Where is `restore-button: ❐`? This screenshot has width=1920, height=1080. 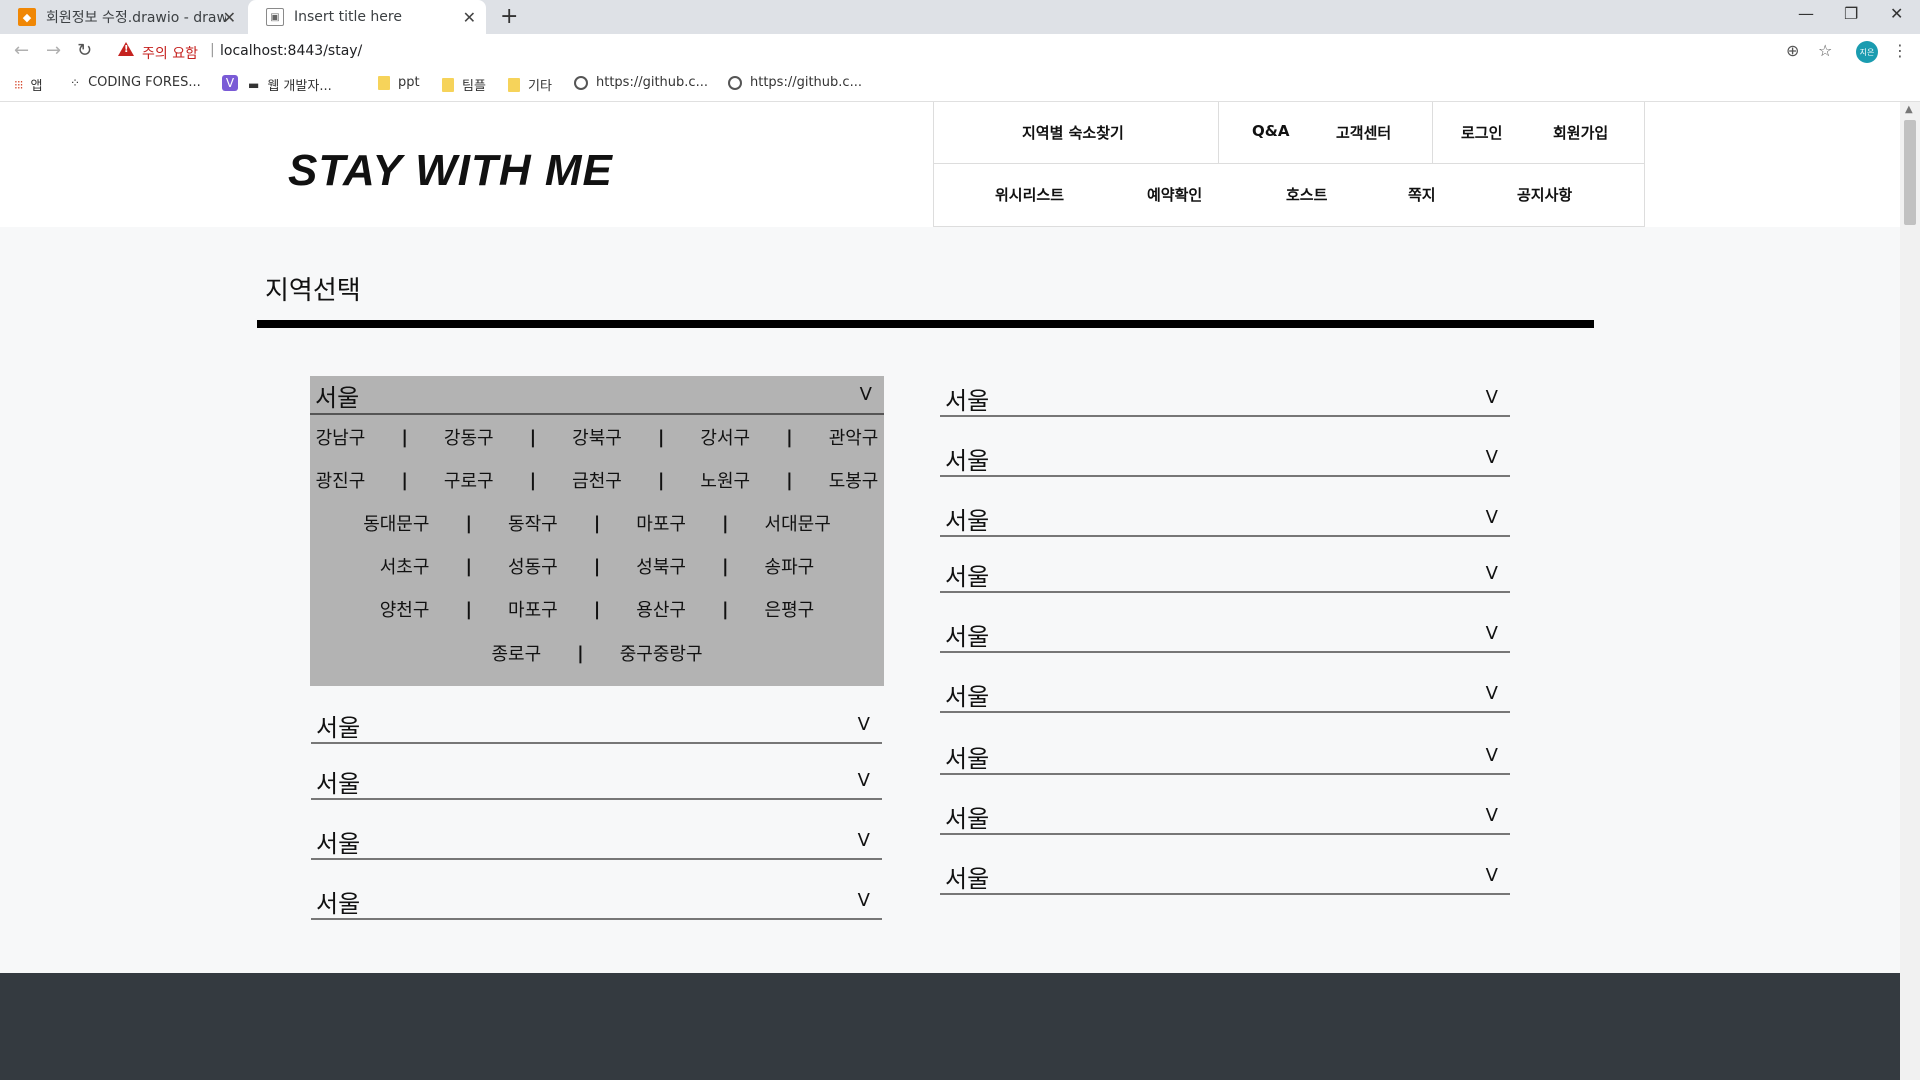
restore-button: ❐ is located at coordinates (1851, 13).